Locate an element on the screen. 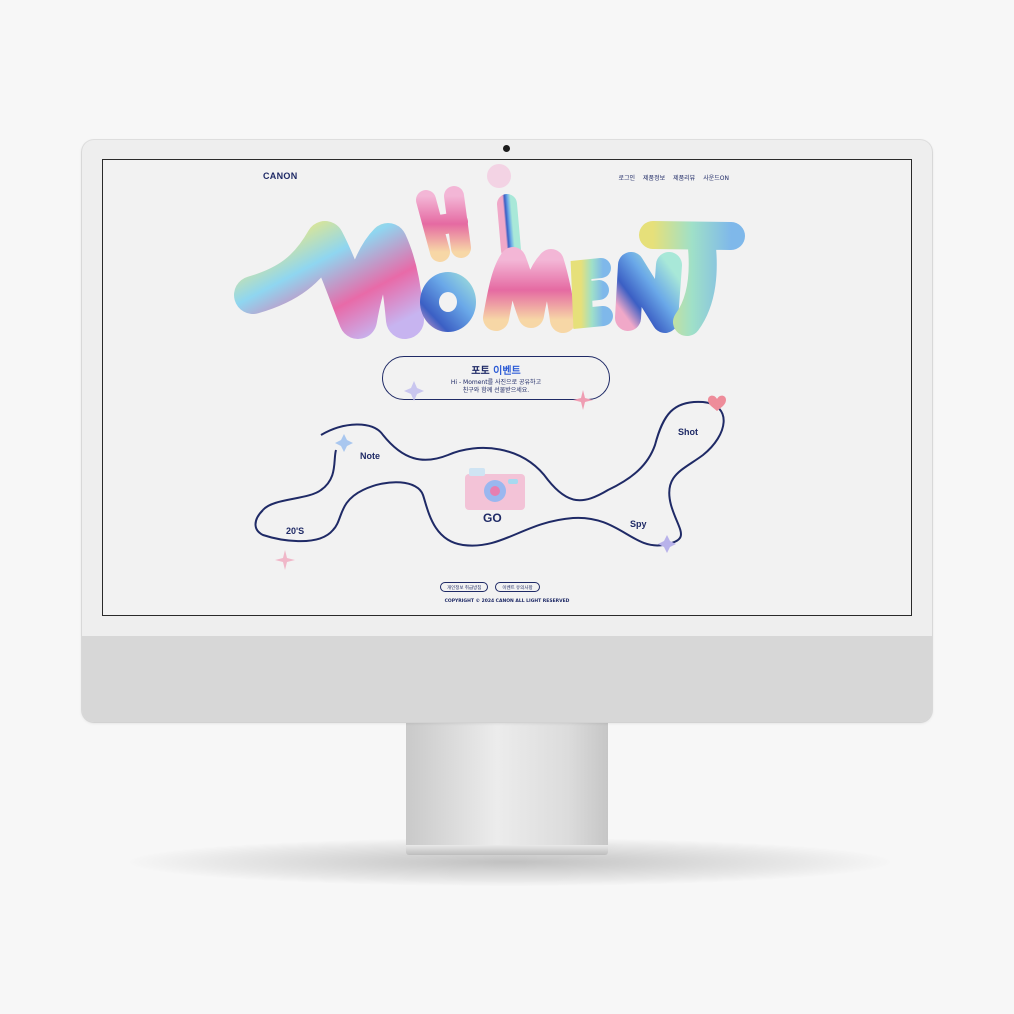  winding-path-map is located at coordinates (490, 475).